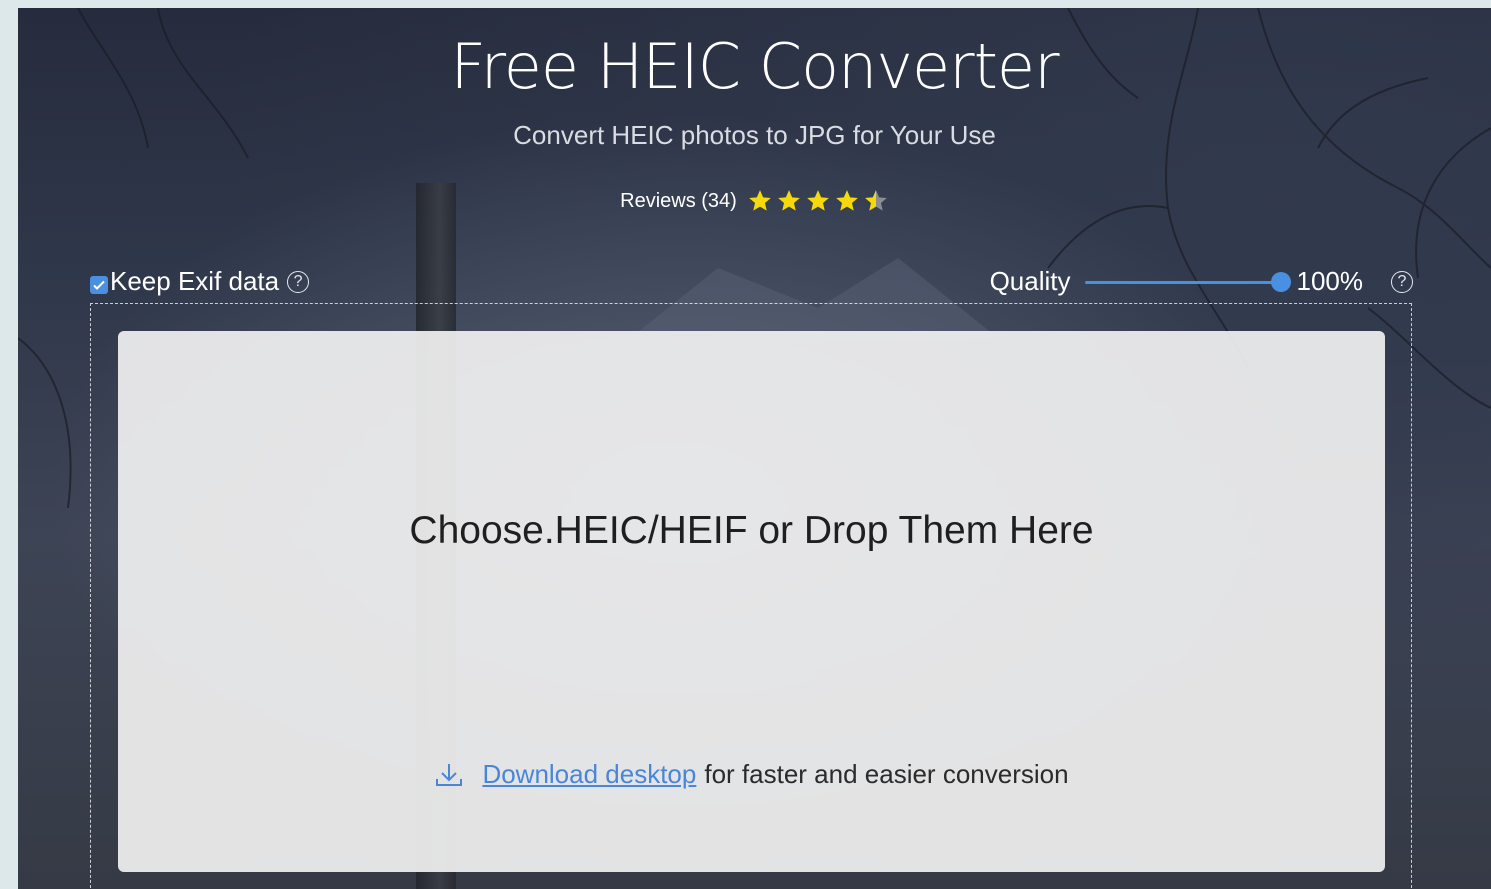 The height and width of the screenshot is (889, 1491). I want to click on quality-option: Quality 100% ?, so click(1201, 281).